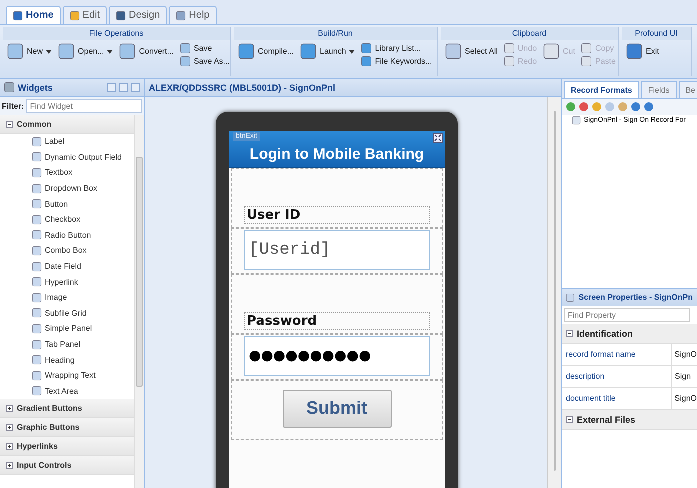 The image size is (697, 488). Describe the element at coordinates (602, 89) in the screenshot. I see `panel-tab: Record Formats` at that location.